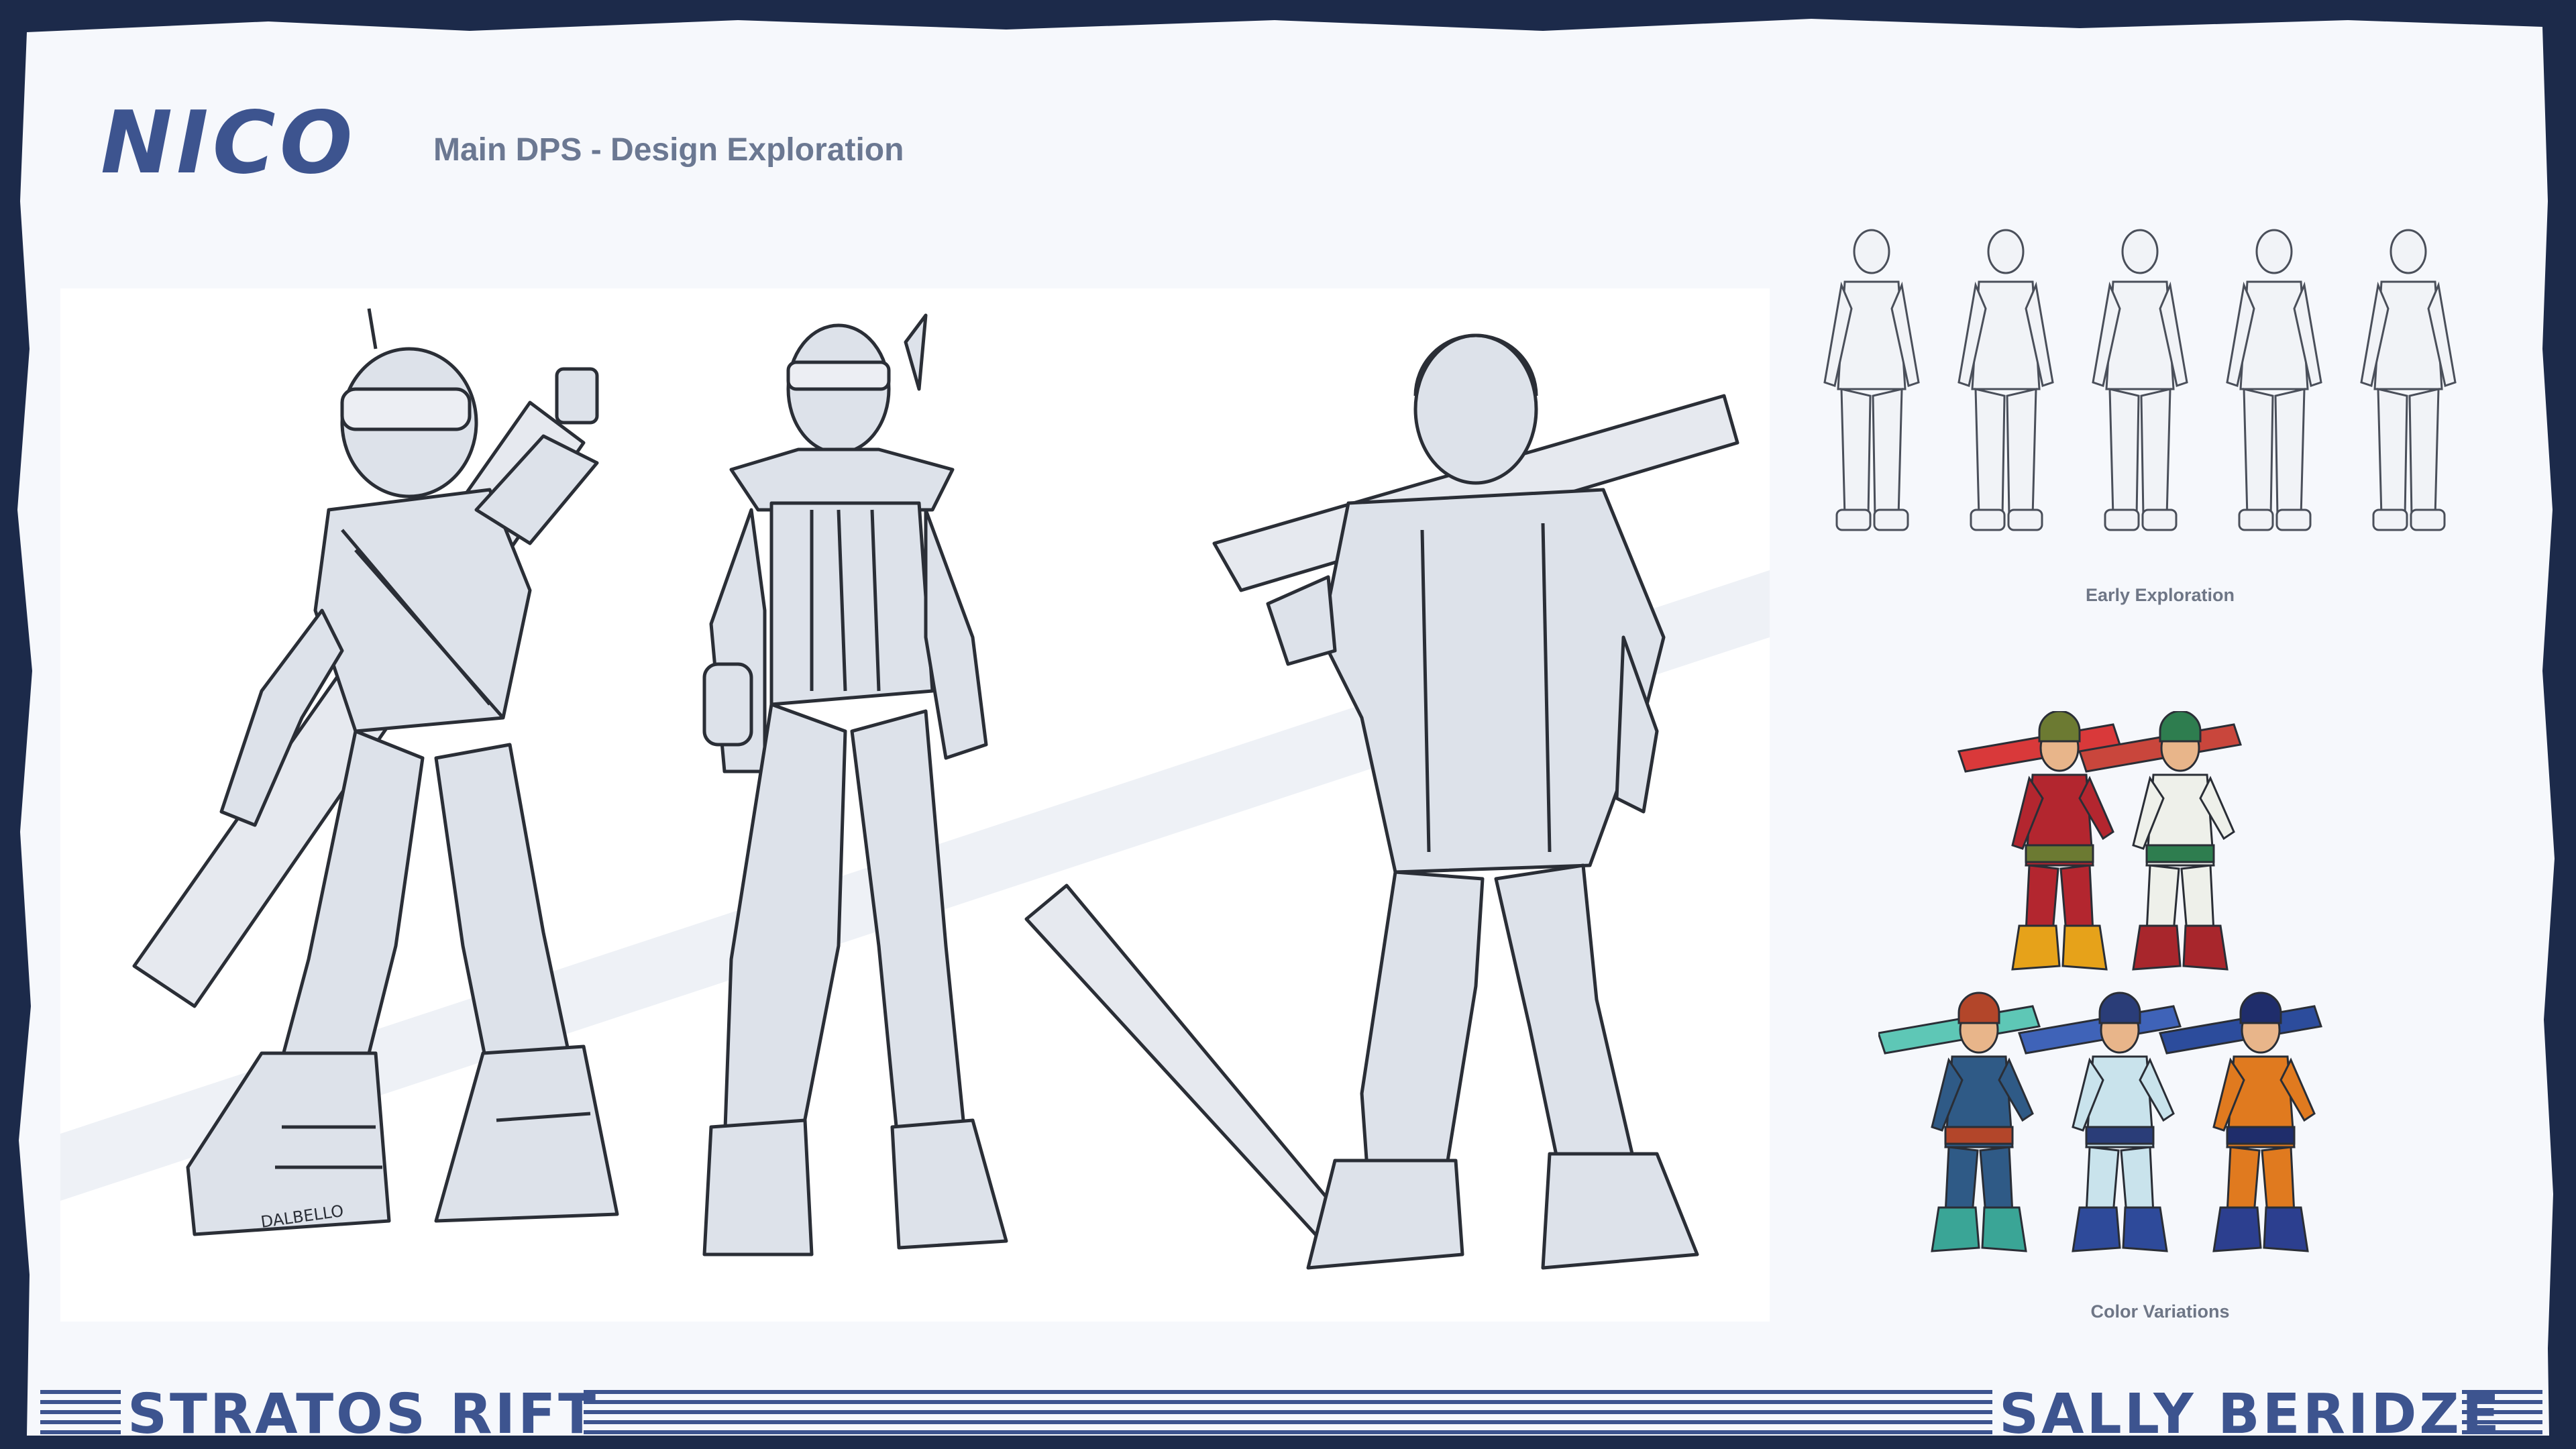 The height and width of the screenshot is (1449, 2576). I want to click on character-title: NICO, so click(229, 143).